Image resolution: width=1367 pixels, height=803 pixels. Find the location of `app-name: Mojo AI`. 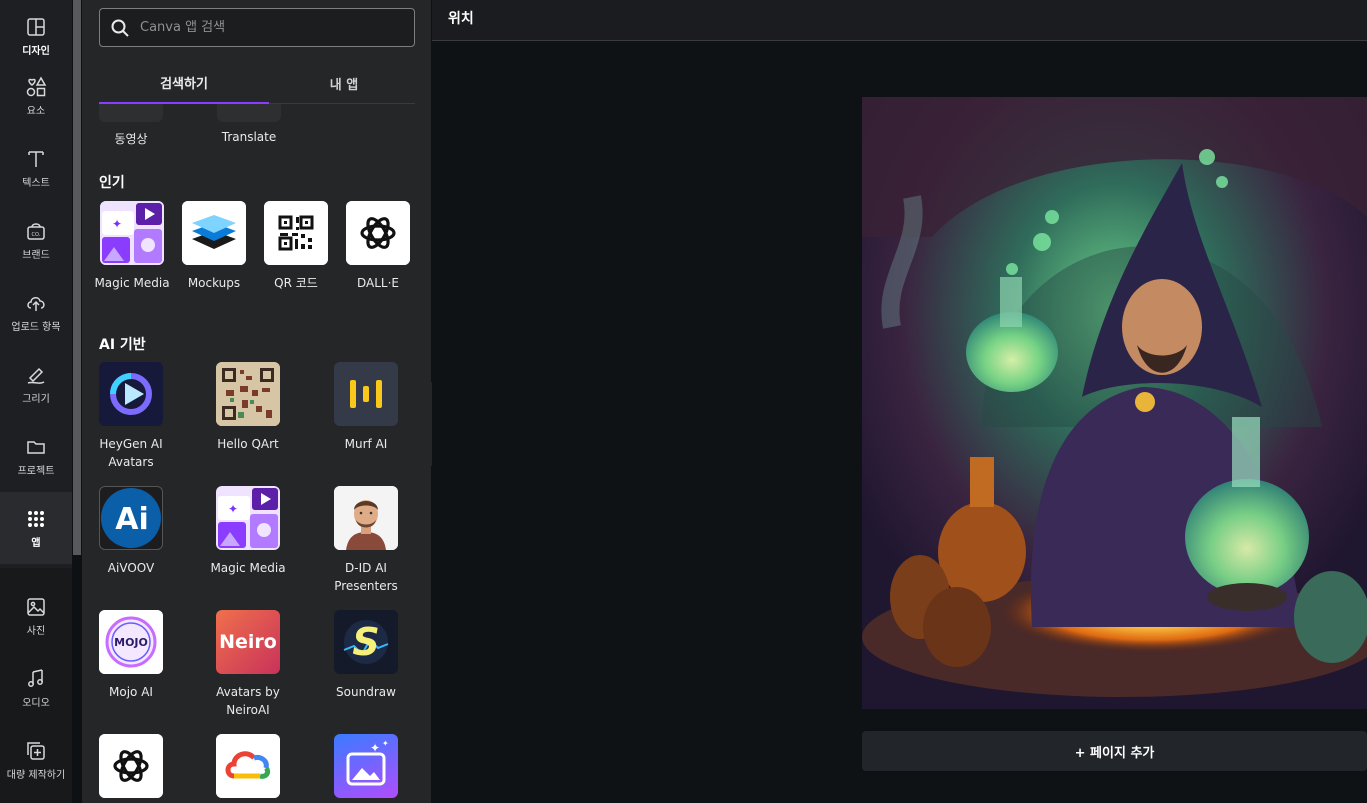

app-name: Mojo AI is located at coordinates (131, 692).